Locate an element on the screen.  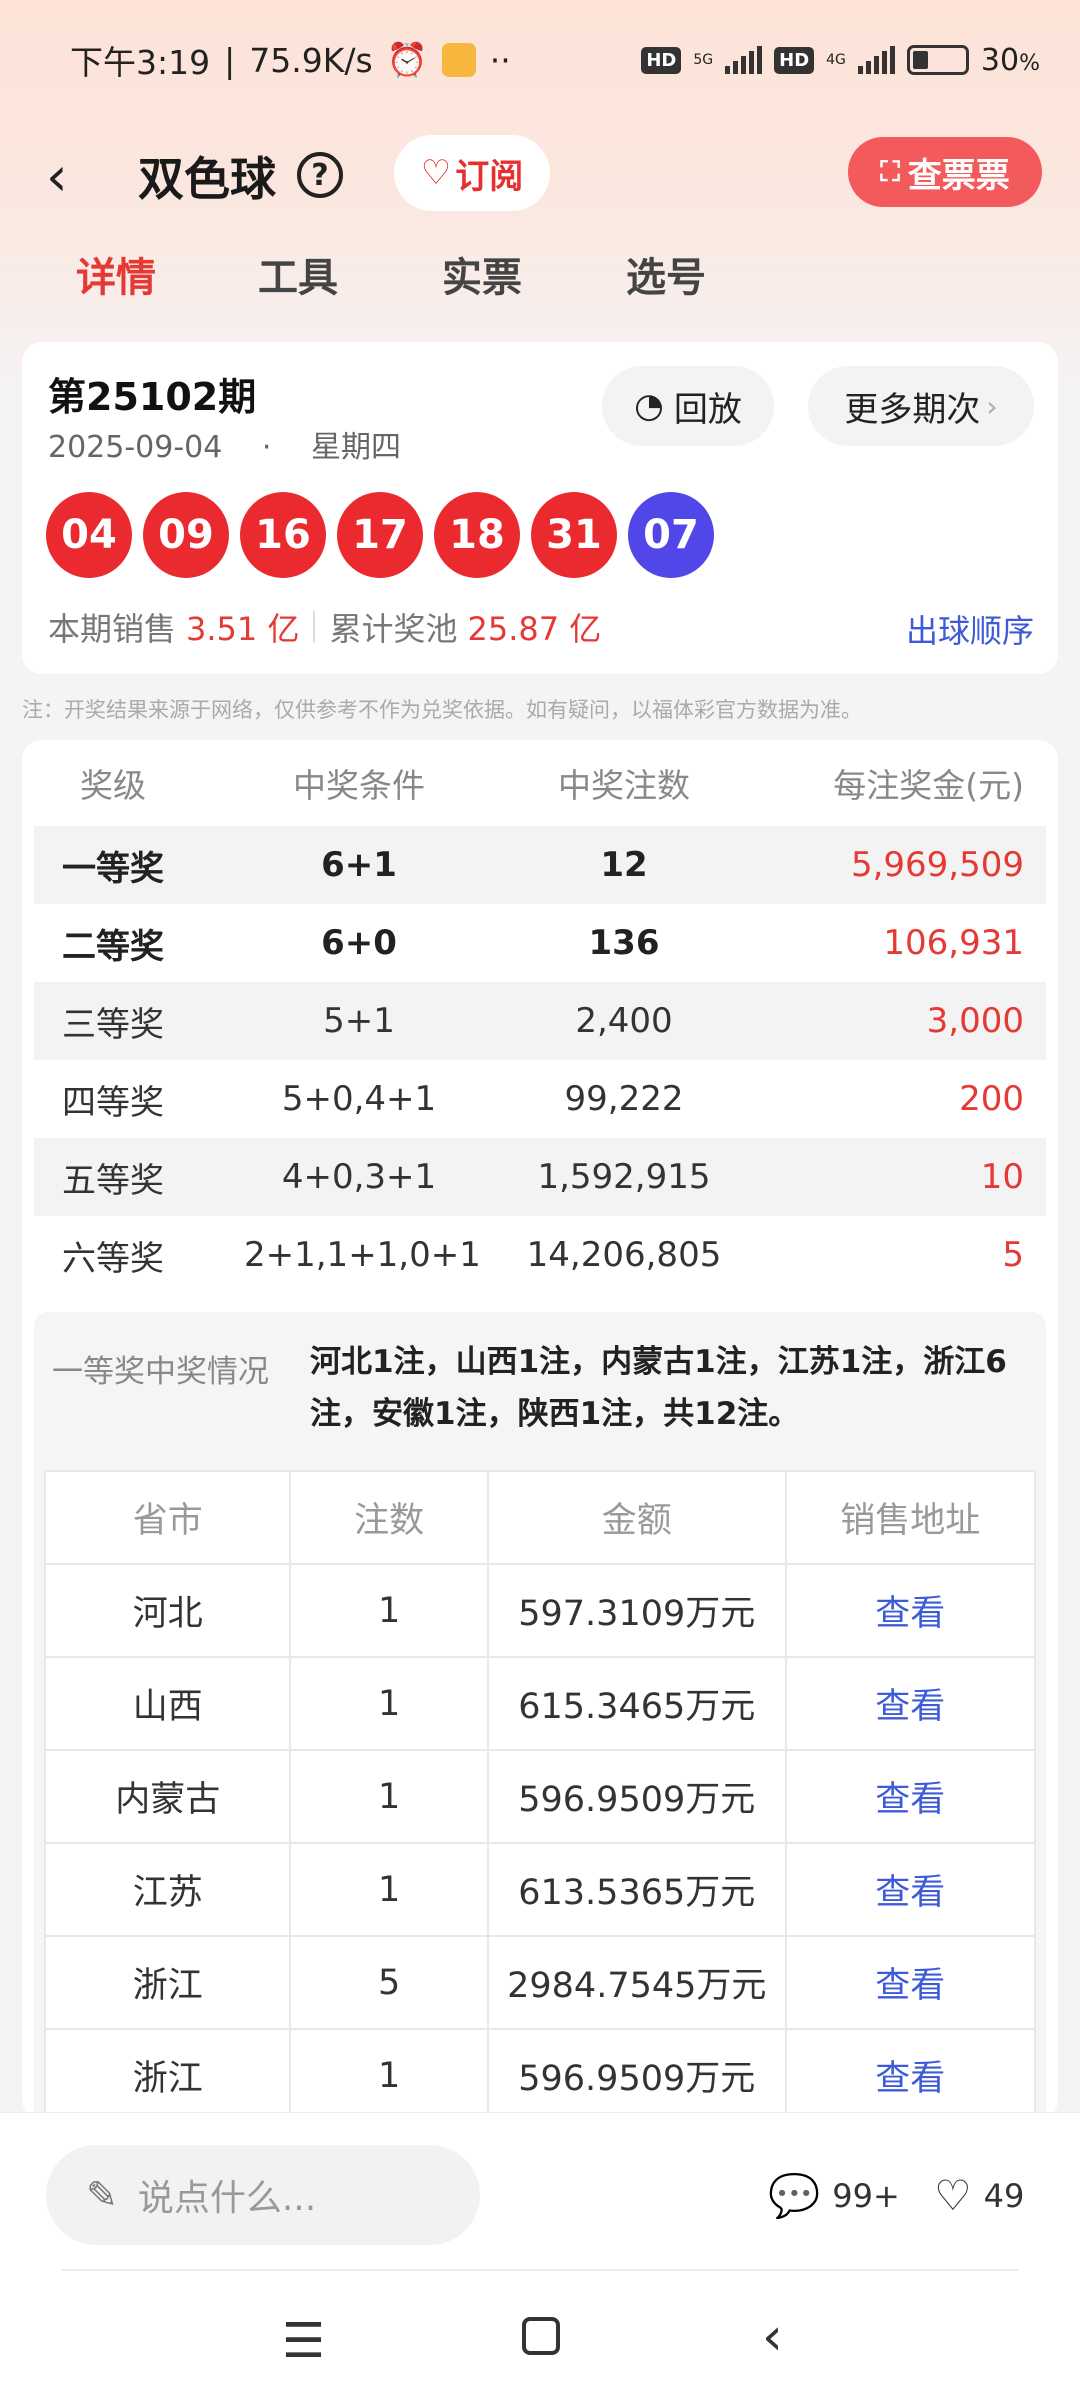
help-icon: ? is located at coordinates (320, 175).